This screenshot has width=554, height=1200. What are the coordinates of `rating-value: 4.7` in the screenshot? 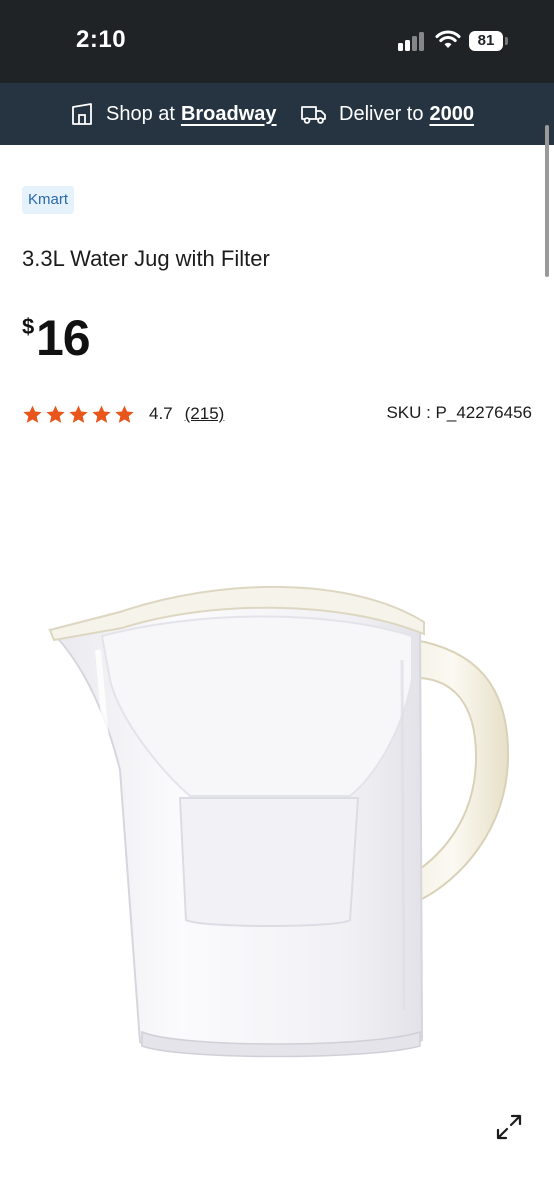 It's located at (161, 413).